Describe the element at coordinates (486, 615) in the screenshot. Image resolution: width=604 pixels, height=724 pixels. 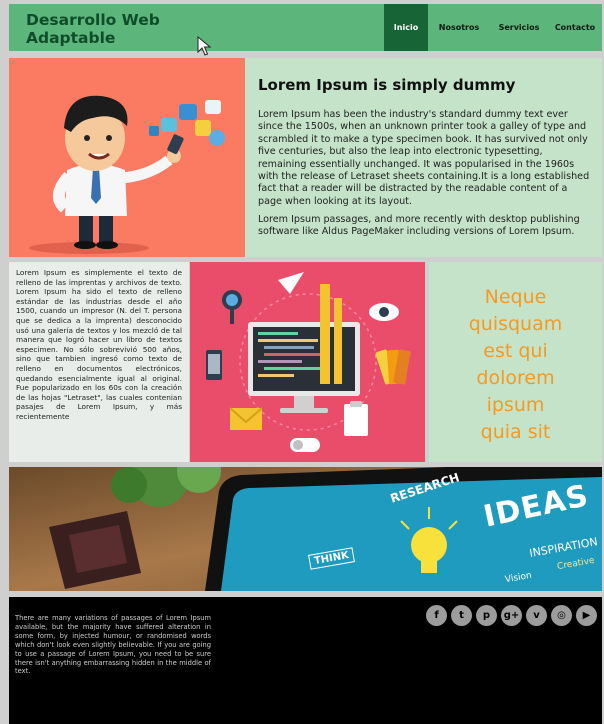
I see `pinterest-icon: p` at that location.